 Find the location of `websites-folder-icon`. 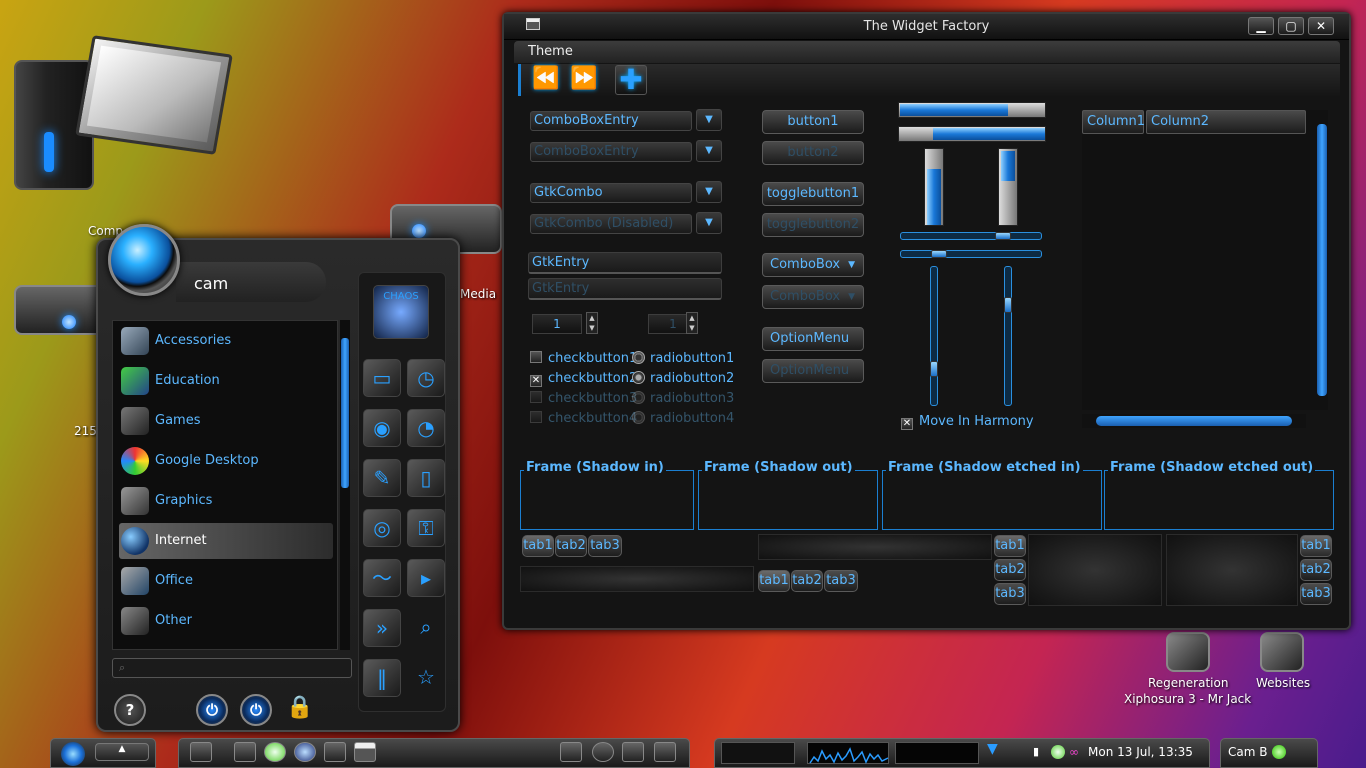

websites-folder-icon is located at coordinates (1282, 652).